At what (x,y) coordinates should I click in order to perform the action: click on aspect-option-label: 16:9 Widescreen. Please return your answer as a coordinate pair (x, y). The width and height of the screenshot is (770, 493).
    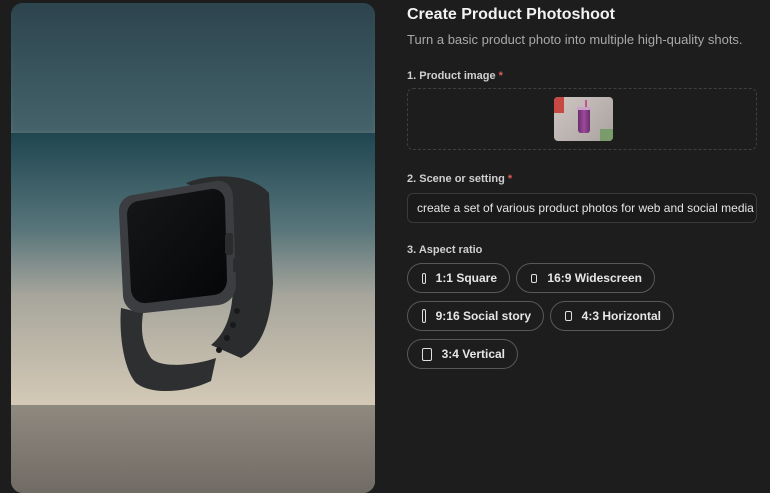
    Looking at the image, I should click on (594, 278).